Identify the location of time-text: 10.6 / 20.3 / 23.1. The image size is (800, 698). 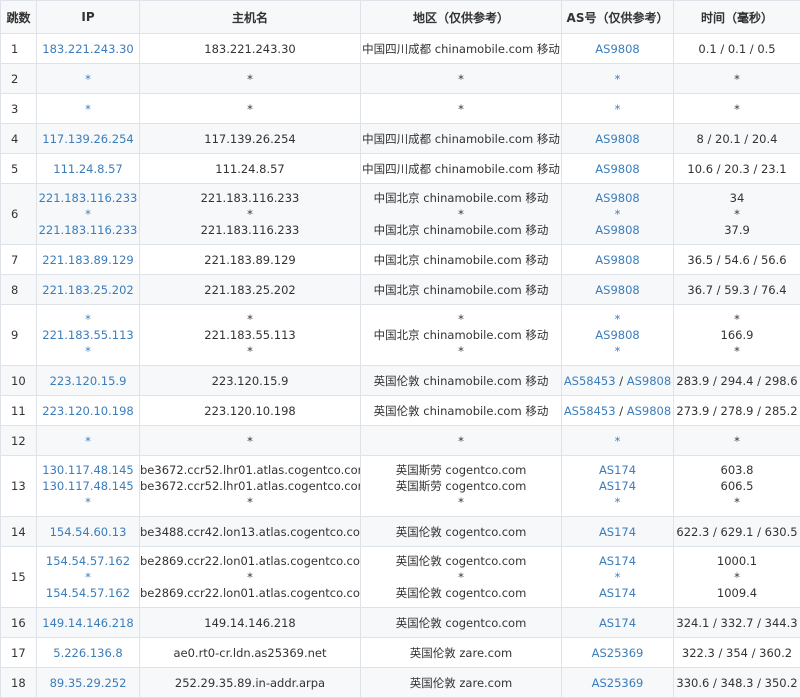
(737, 169).